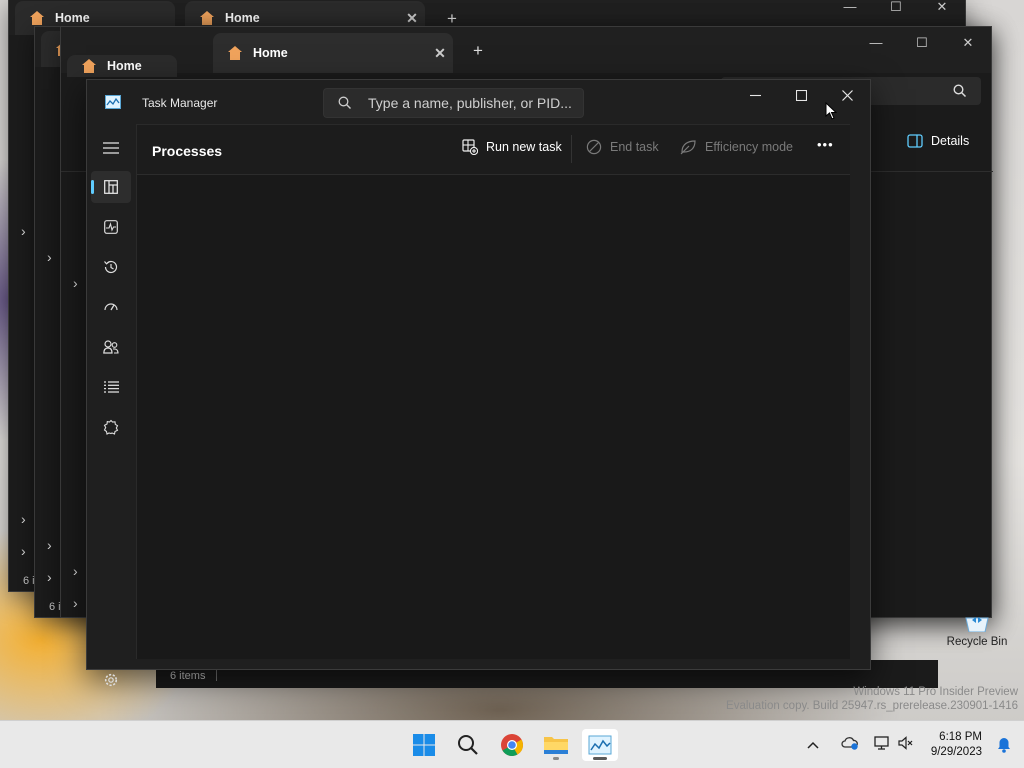 The height and width of the screenshot is (768, 1024). Describe the element at coordinates (950, 141) in the screenshot. I see `details-label: Details` at that location.